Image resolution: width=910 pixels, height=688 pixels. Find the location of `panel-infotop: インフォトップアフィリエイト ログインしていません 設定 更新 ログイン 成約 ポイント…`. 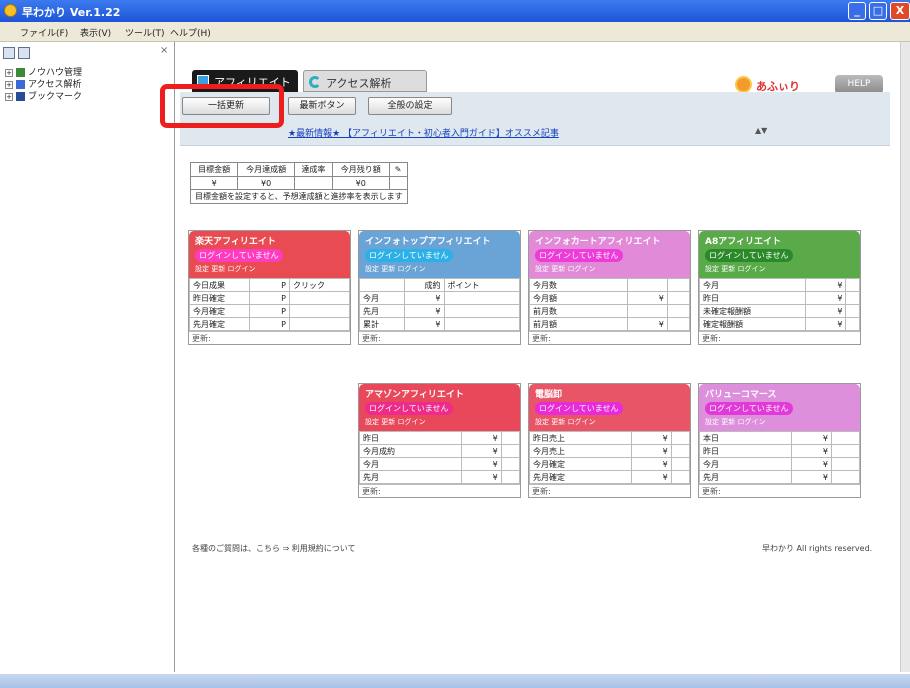

panel-infotop: インフォトップアフィリエイト ログインしていません 設定 更新 ログイン 成約 ポイント… is located at coordinates (439, 287).